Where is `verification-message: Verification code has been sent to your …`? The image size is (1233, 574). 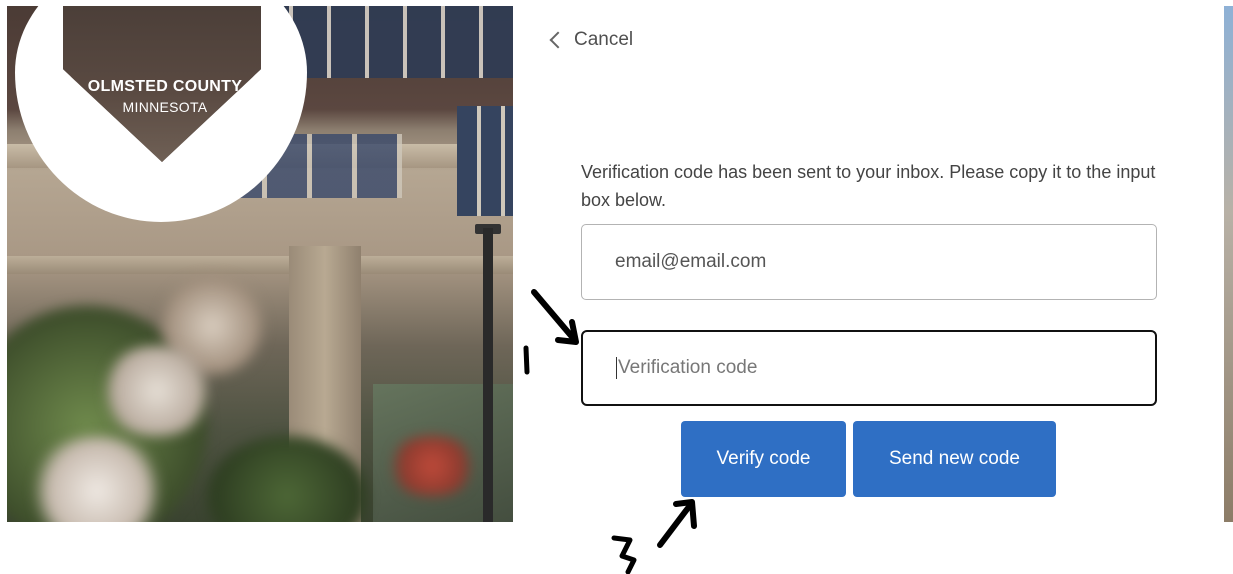 verification-message: Verification code has been sent to your … is located at coordinates (868, 186).